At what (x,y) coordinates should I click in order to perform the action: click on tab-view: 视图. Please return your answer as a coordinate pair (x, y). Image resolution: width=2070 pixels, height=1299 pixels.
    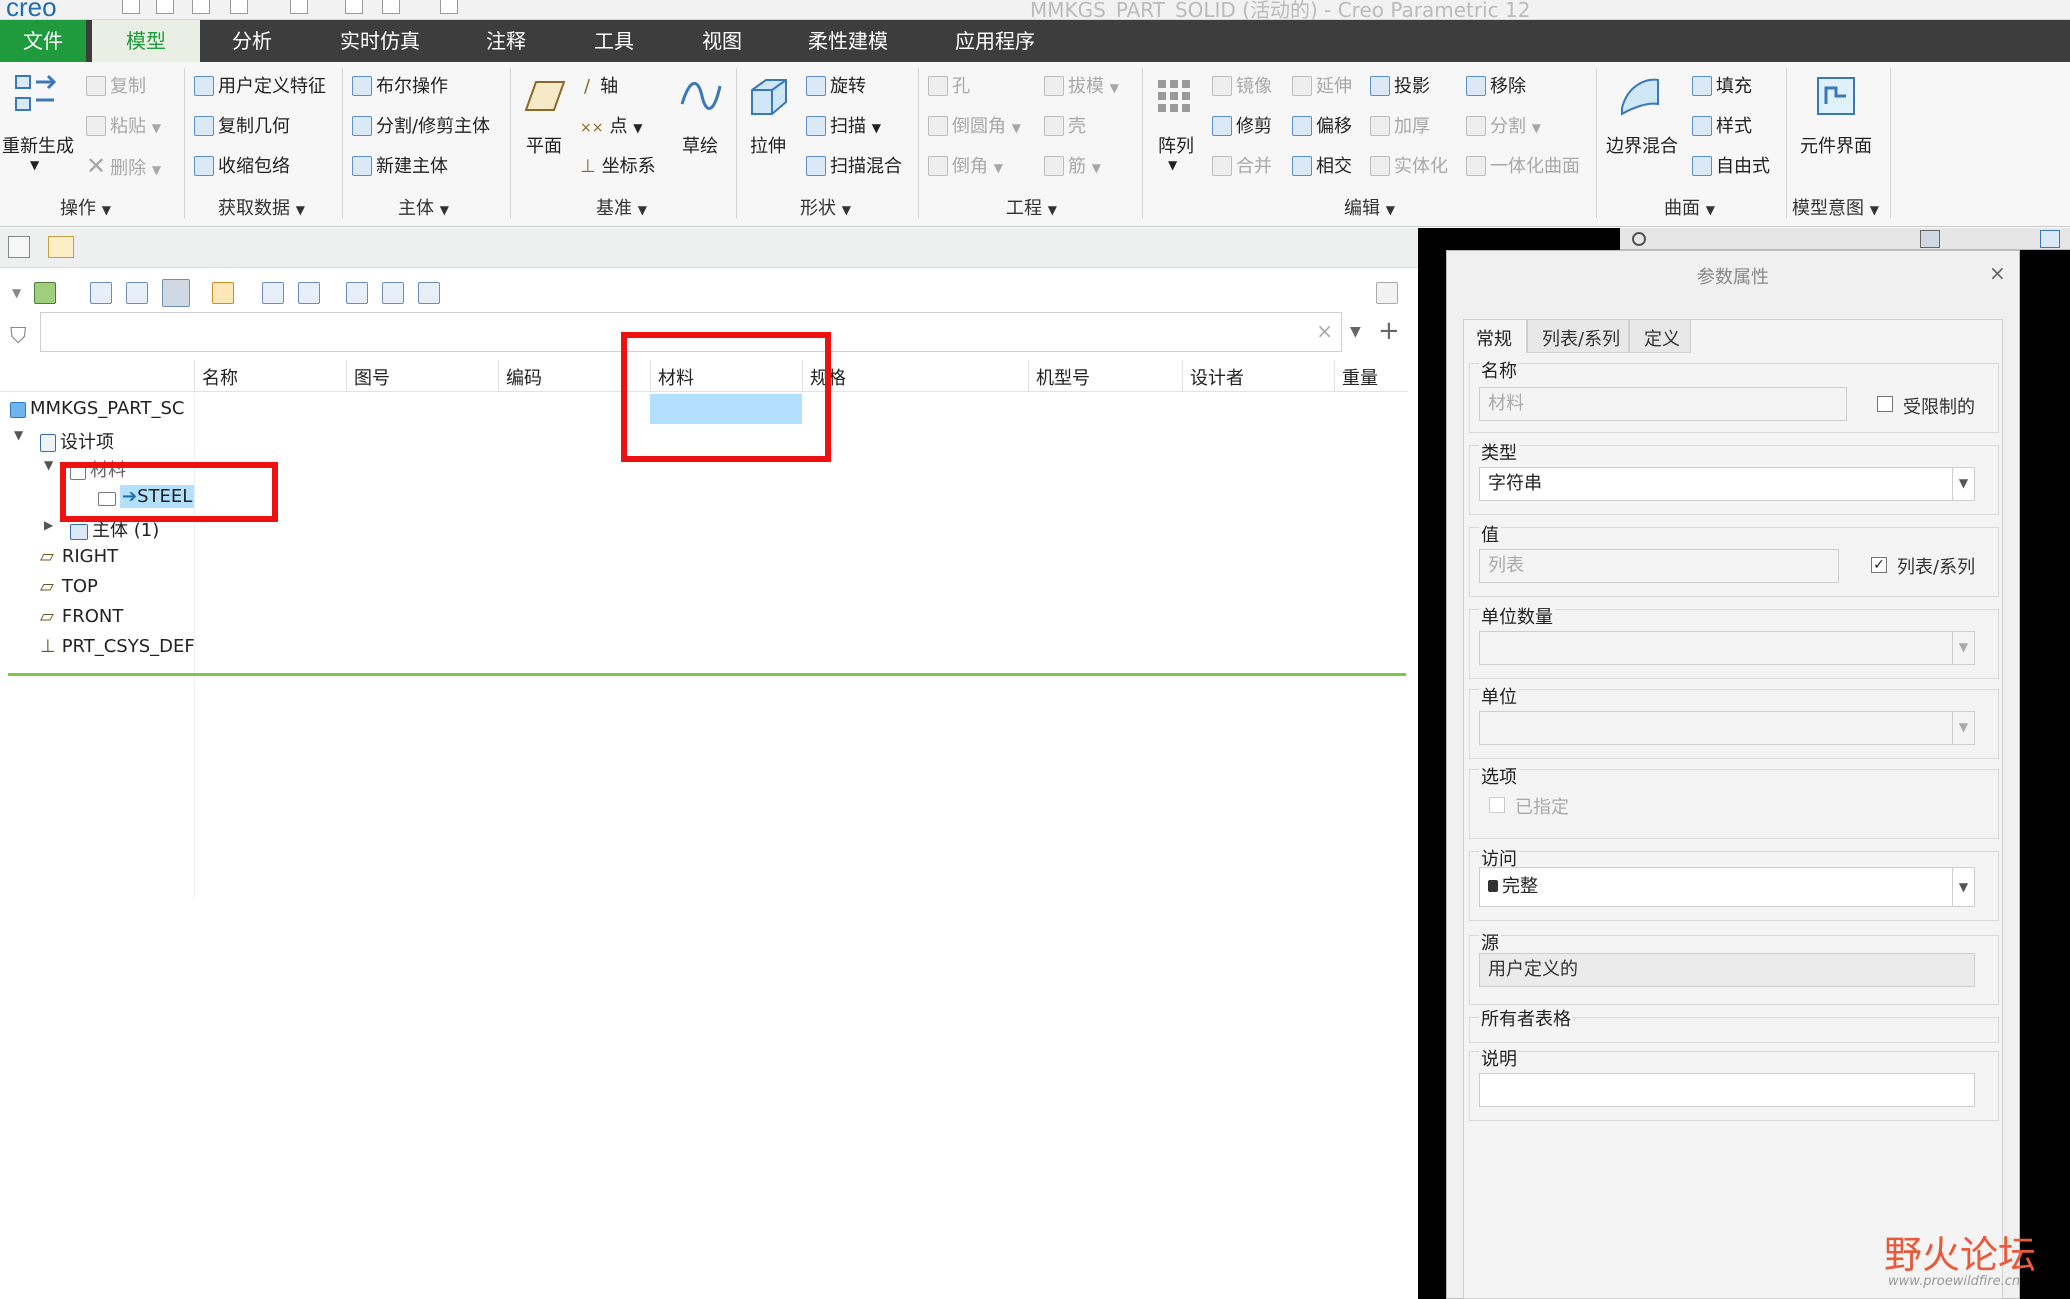
    Looking at the image, I should click on (722, 41).